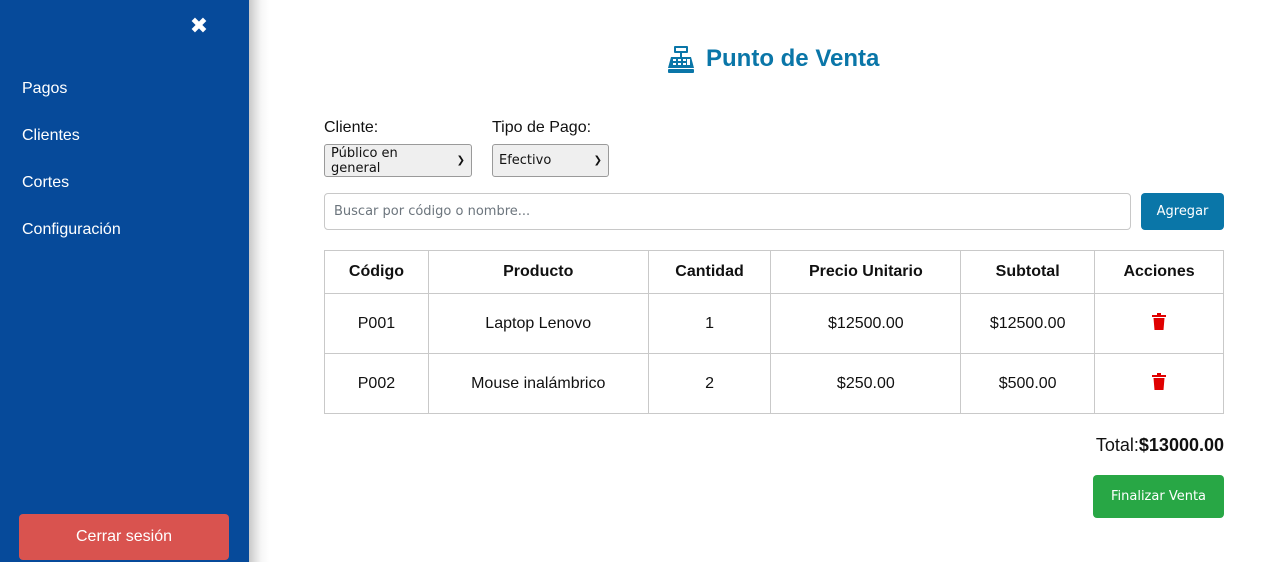  Describe the element at coordinates (71, 102) in the screenshot. I see `sidebar-item-pagos: Pagos` at that location.